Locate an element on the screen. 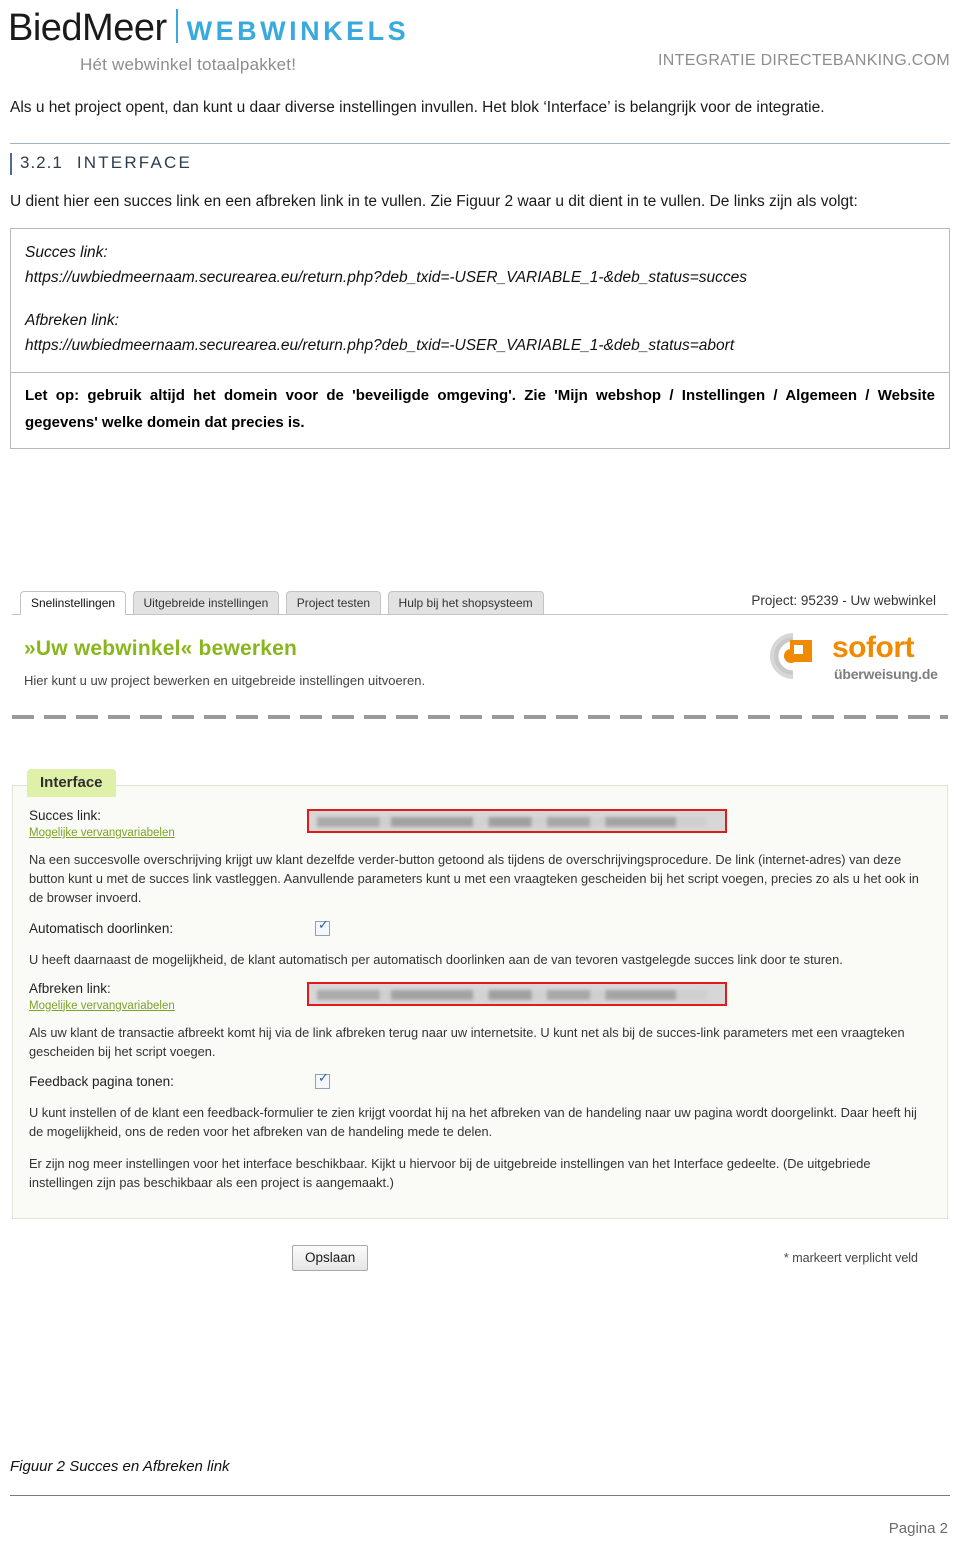 The height and width of the screenshot is (1552, 960). logo-secondary-text: WEBWINKELS is located at coordinates (298, 31).